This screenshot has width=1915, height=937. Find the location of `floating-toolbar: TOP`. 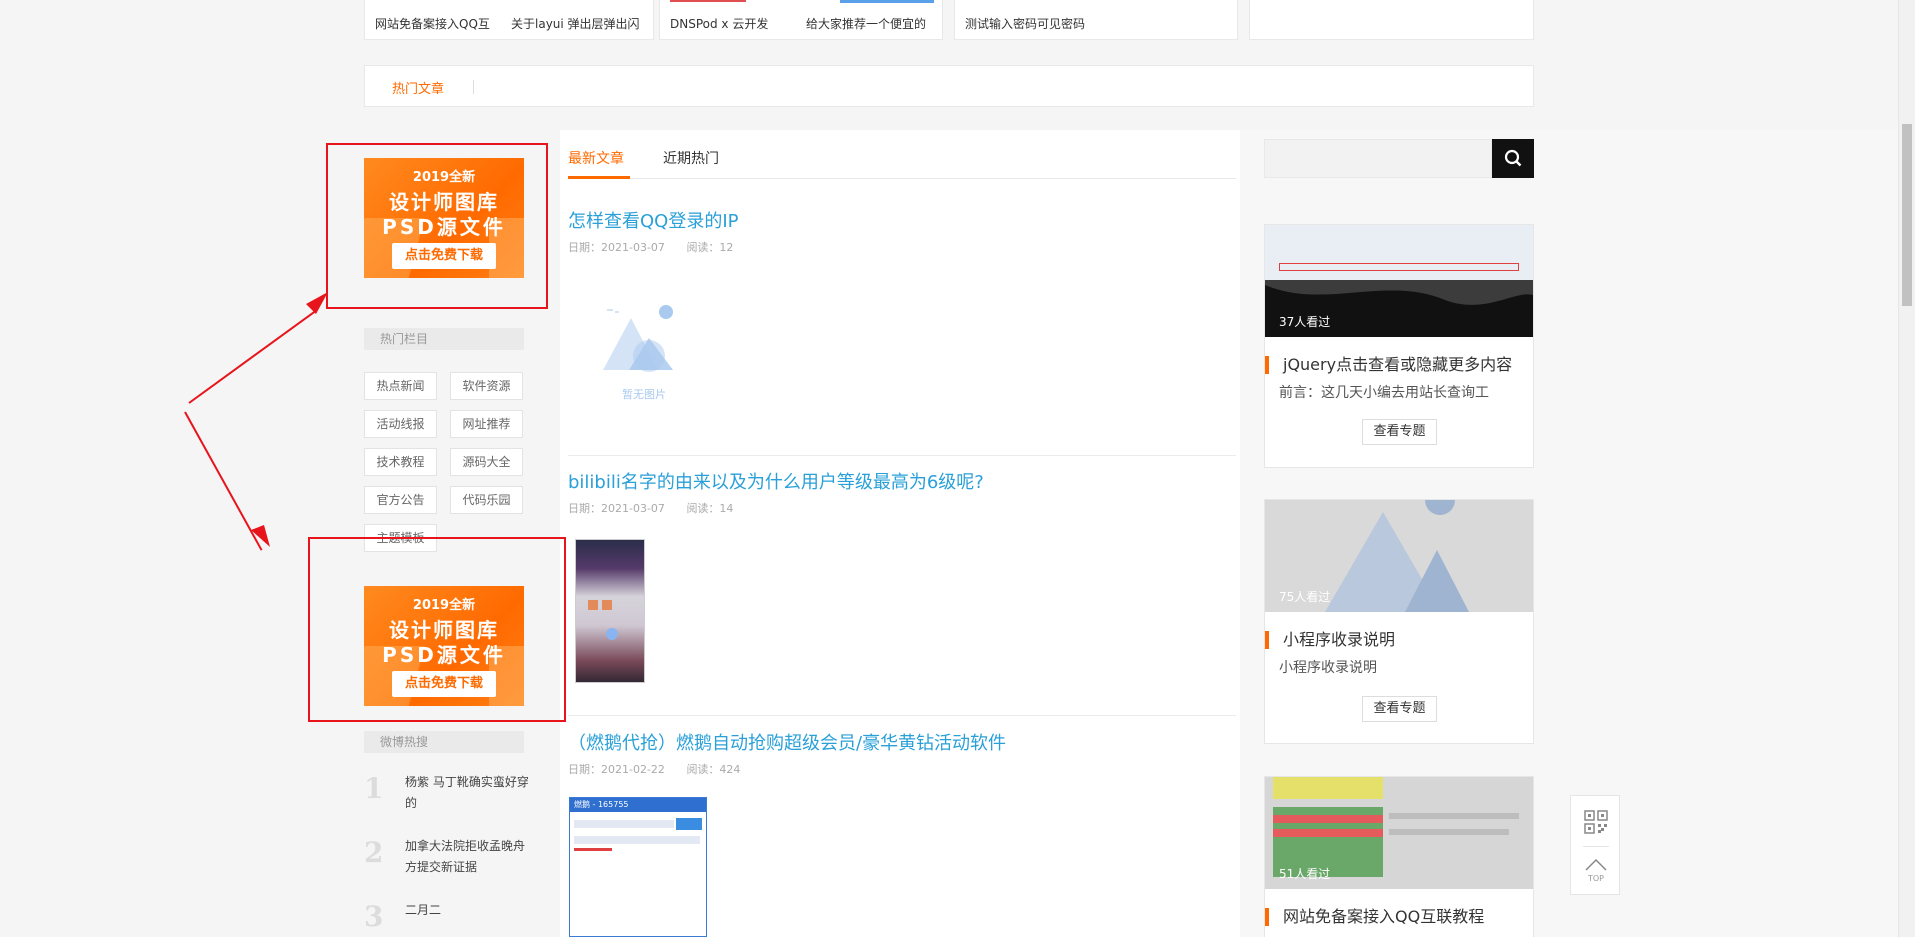

floating-toolbar: TOP is located at coordinates (1595, 845).